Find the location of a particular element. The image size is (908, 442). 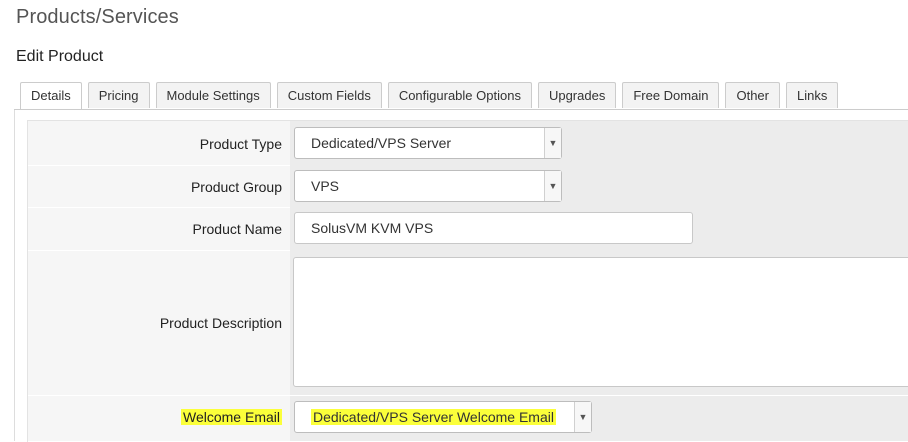

product-name-label: Product Name is located at coordinates (237, 229).